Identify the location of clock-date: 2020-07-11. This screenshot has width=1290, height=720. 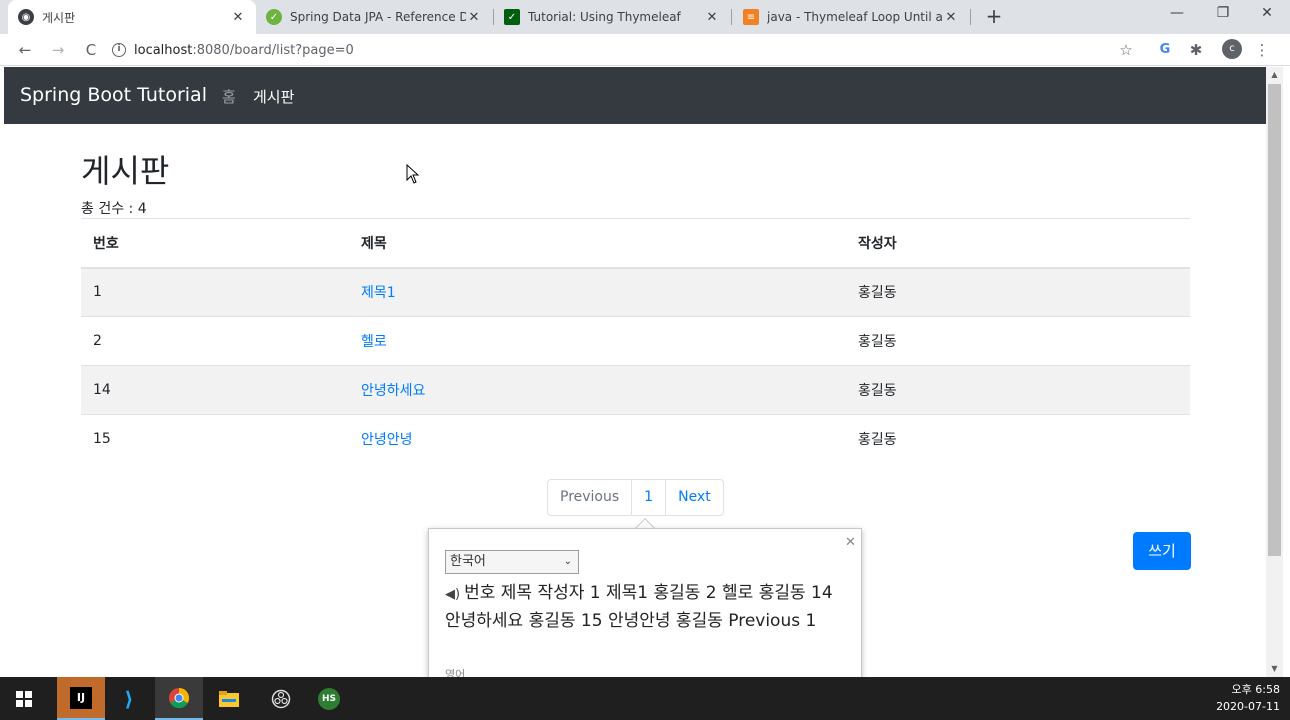
(1248, 706).